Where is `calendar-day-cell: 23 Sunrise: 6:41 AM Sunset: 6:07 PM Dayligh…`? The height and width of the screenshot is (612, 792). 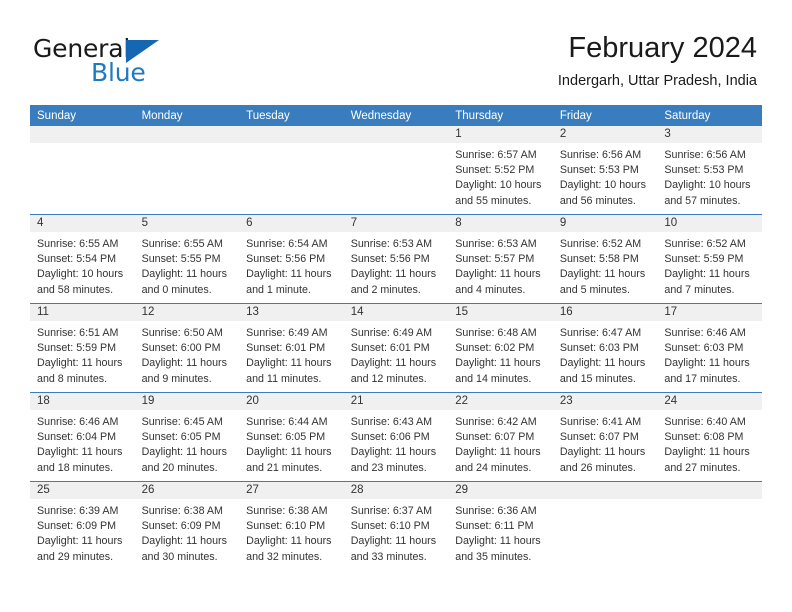
calendar-day-cell: 23 Sunrise: 6:41 AM Sunset: 6:07 PM Dayligh… is located at coordinates (605, 437).